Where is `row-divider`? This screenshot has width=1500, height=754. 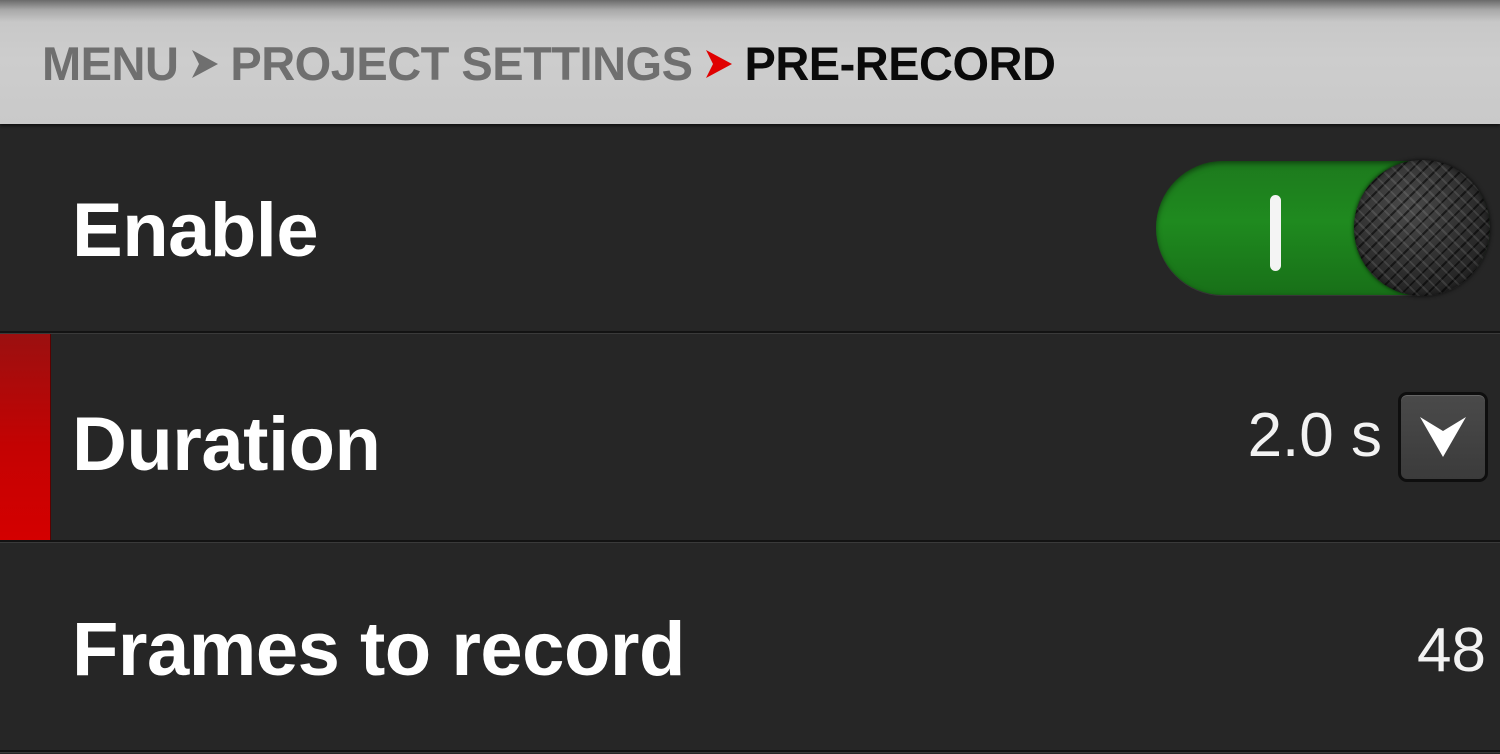 row-divider is located at coordinates (750, 751).